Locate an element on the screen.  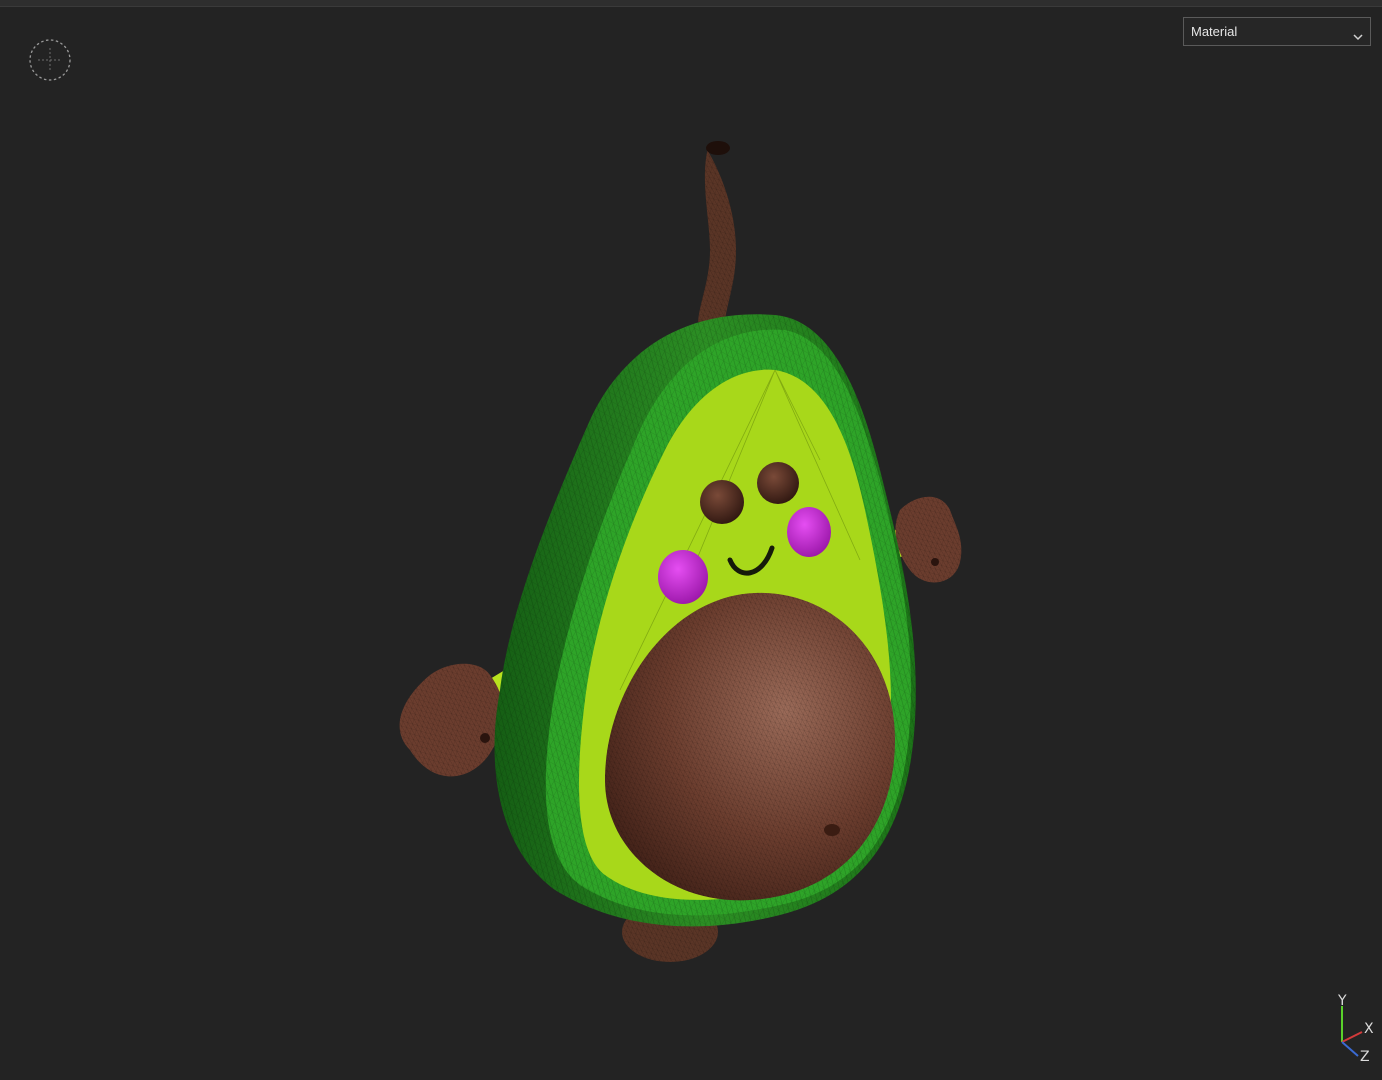
stem is located at coordinates (717, 231).